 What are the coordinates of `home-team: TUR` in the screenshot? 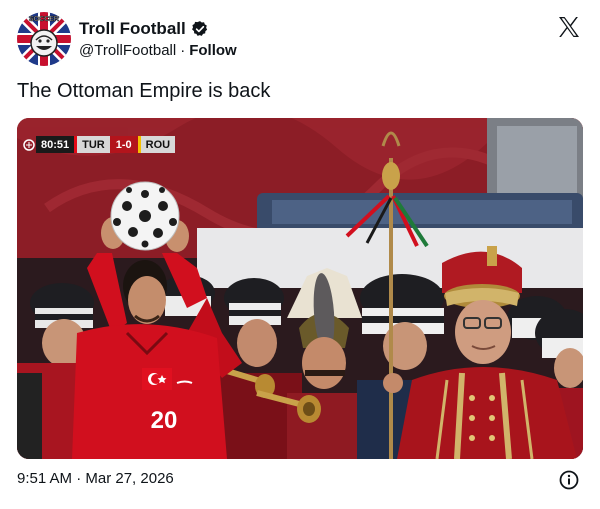 It's located at (92, 144).